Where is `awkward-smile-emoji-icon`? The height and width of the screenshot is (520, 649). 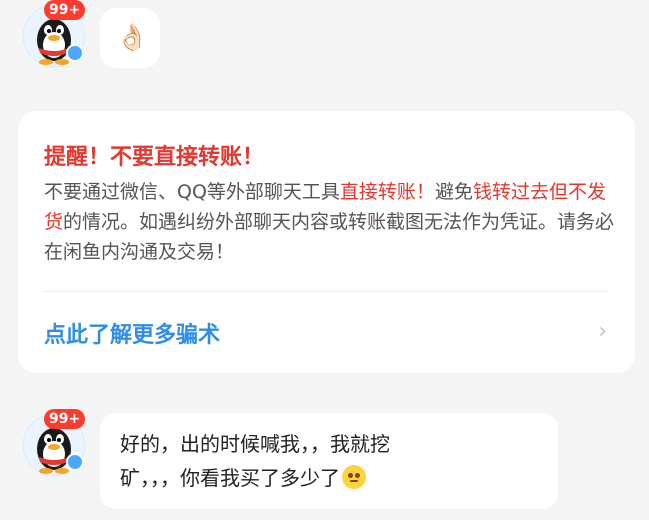 awkward-smile-emoji-icon is located at coordinates (354, 477).